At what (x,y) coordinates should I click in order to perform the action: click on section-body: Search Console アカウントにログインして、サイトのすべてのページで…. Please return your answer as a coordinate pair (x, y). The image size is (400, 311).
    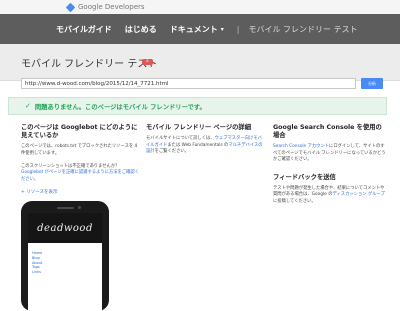
    Looking at the image, I should click on (330, 154).